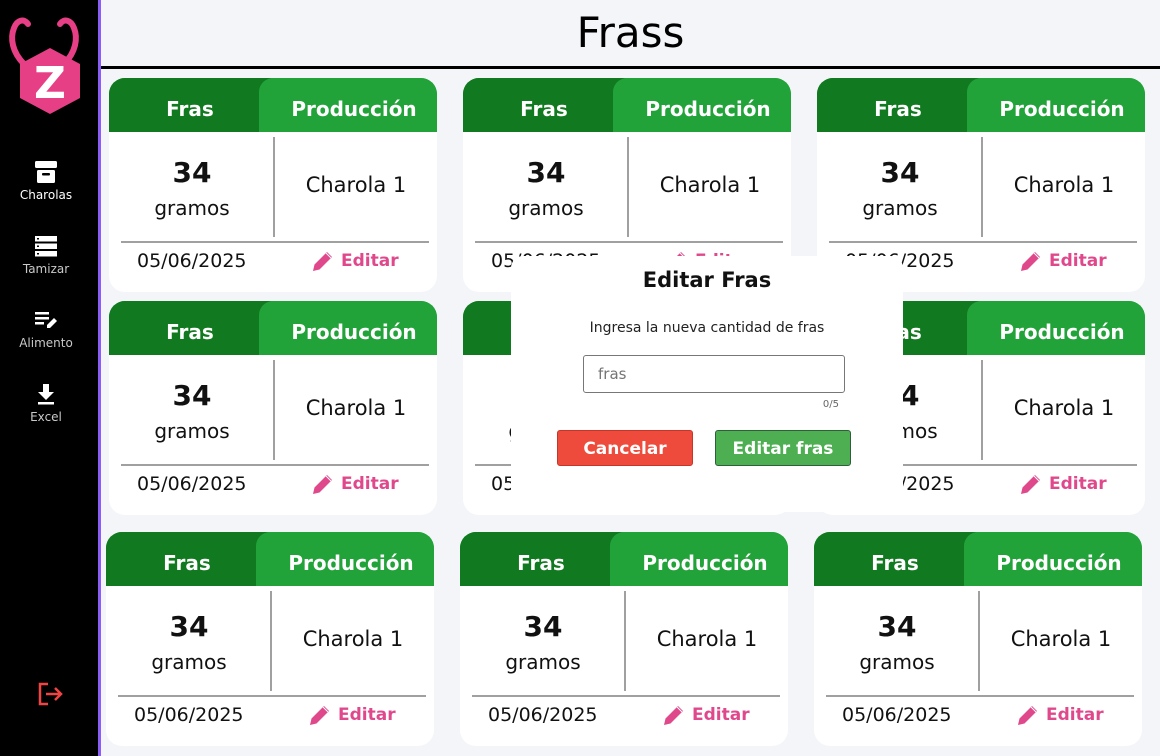 This screenshot has height=756, width=1160. Describe the element at coordinates (46, 269) in the screenshot. I see `nav-label: Tamizar` at that location.